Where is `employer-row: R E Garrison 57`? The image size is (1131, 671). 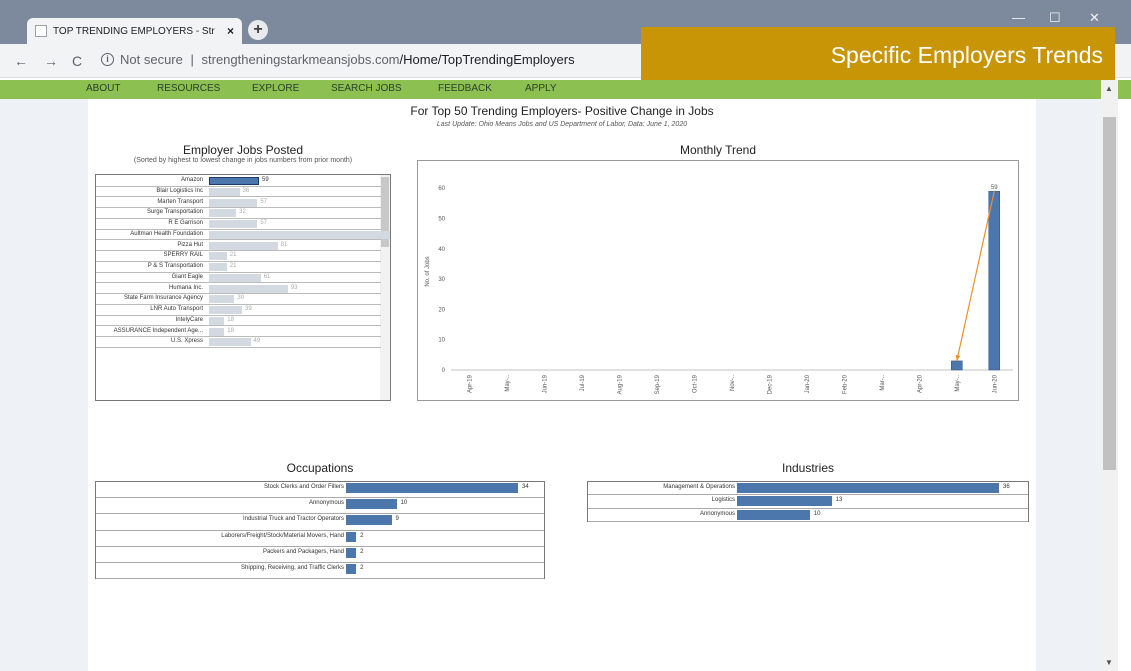
employer-row: R E Garrison 57 is located at coordinates (238, 224).